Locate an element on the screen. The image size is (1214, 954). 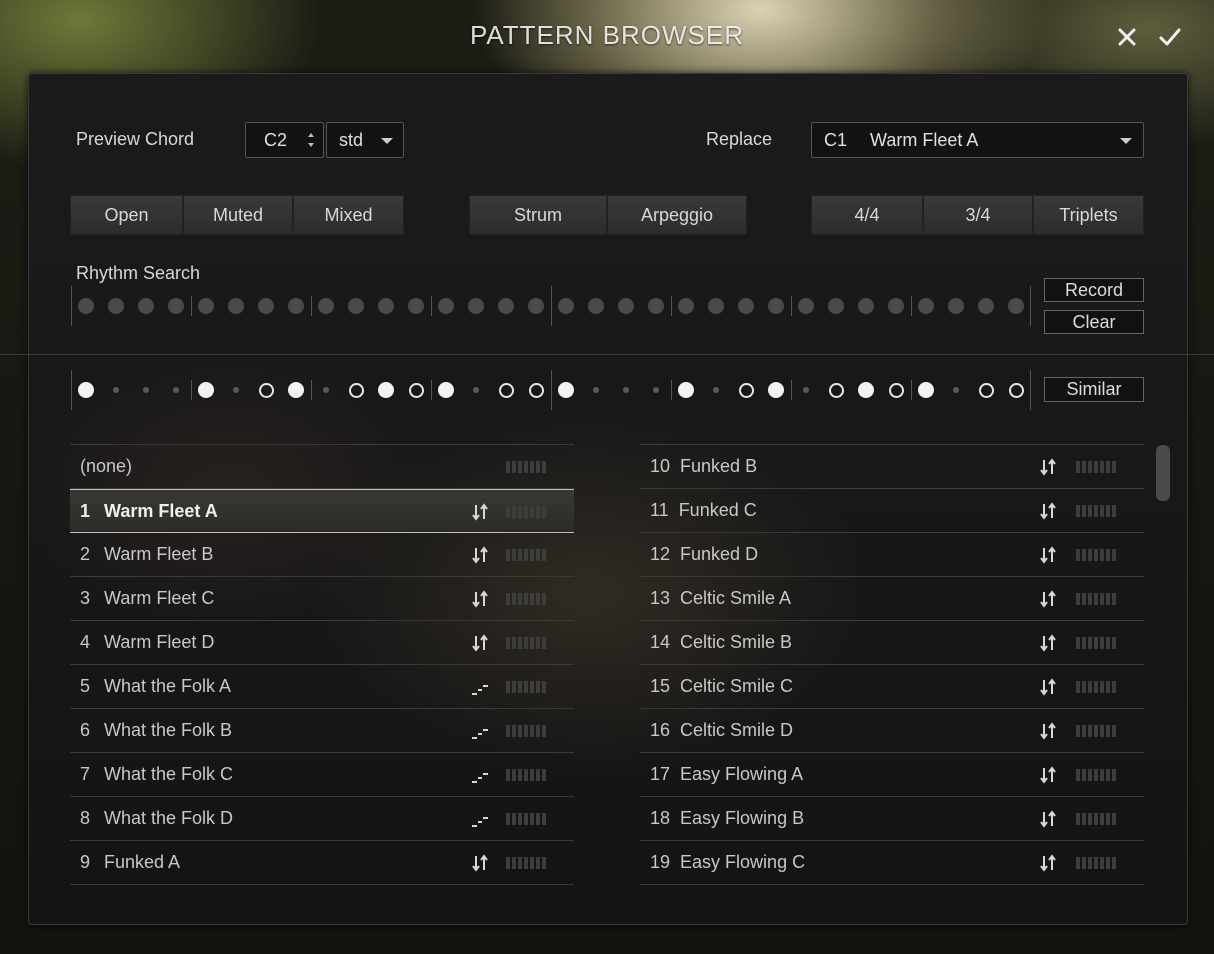
pattern-row-1: 1 Warm Fleet A is located at coordinates (322, 511).